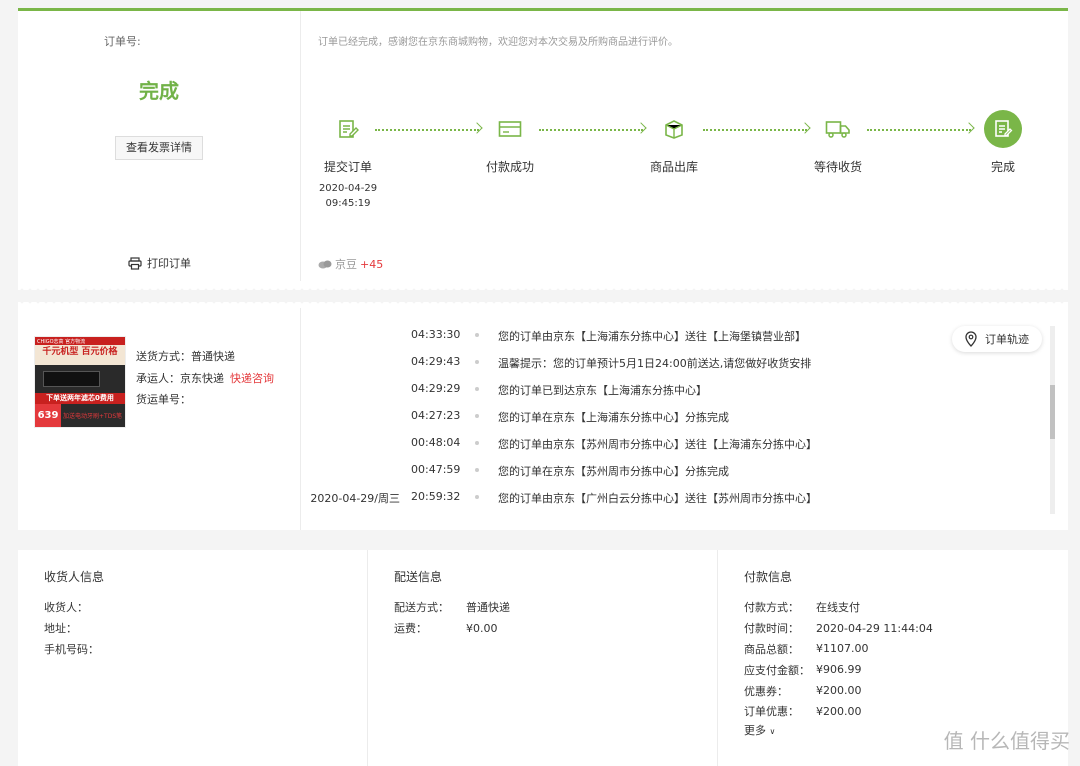 The height and width of the screenshot is (766, 1080). Describe the element at coordinates (159, 148) in the screenshot. I see `view-invoice-button: 查看发票详情` at that location.